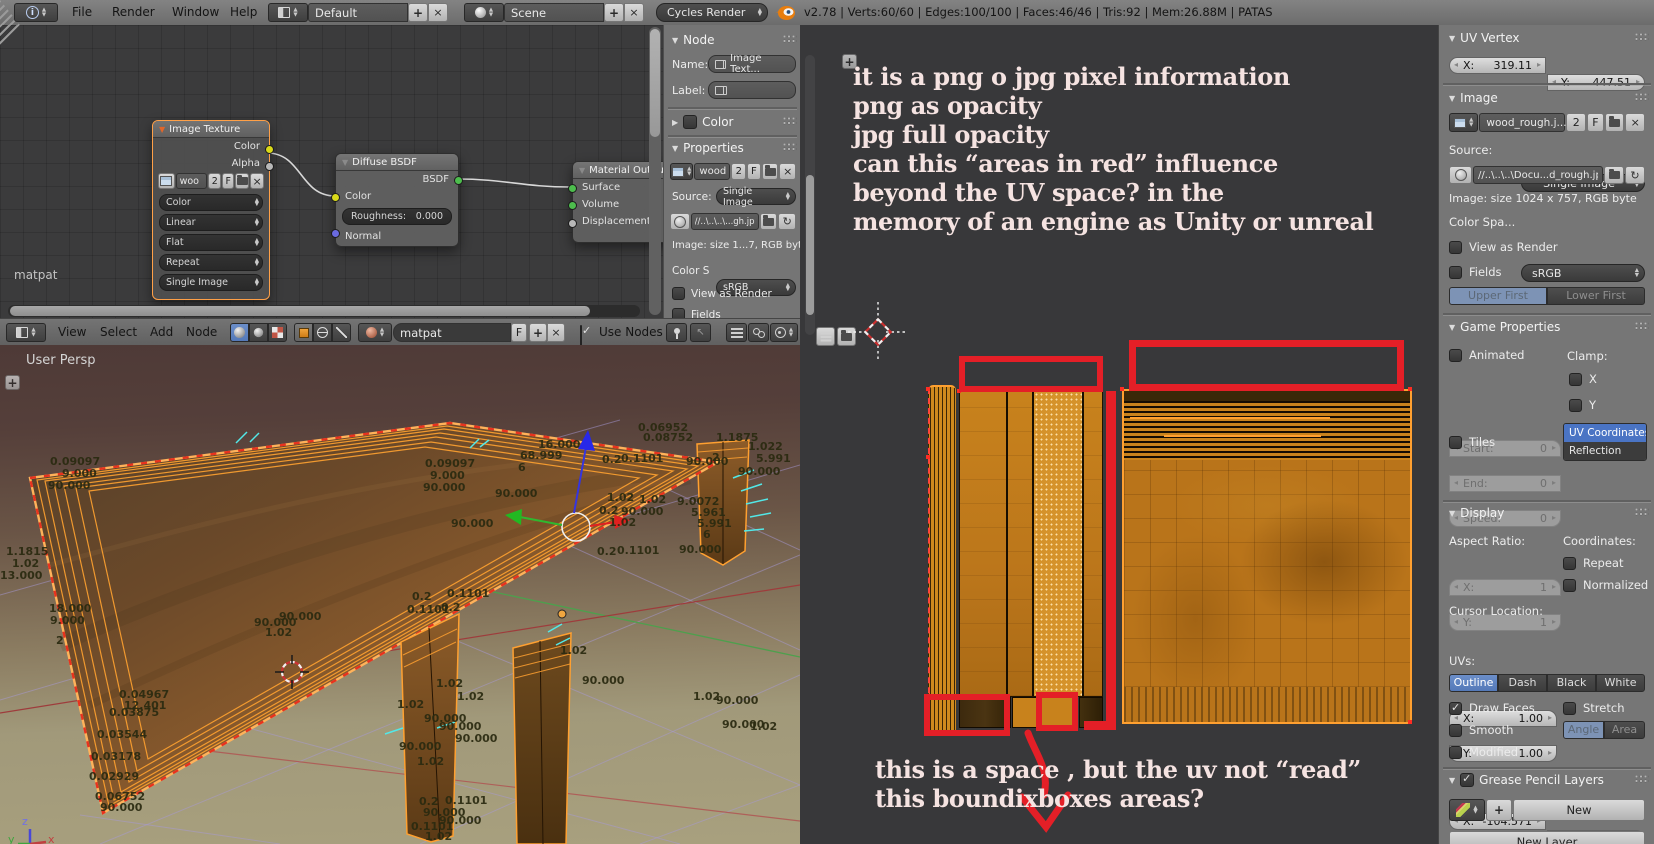  I want to click on grease-pencil-datablock-browse, so click(1467, 810).